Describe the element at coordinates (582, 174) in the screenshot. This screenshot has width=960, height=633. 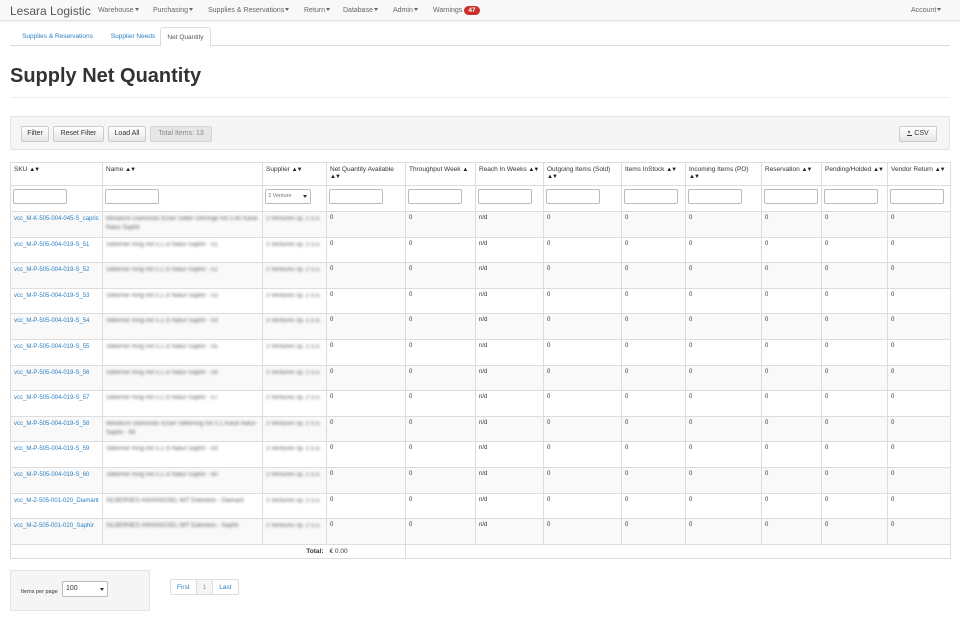
I see `column-header: Outgoing Items (Sold) ▲▼` at that location.